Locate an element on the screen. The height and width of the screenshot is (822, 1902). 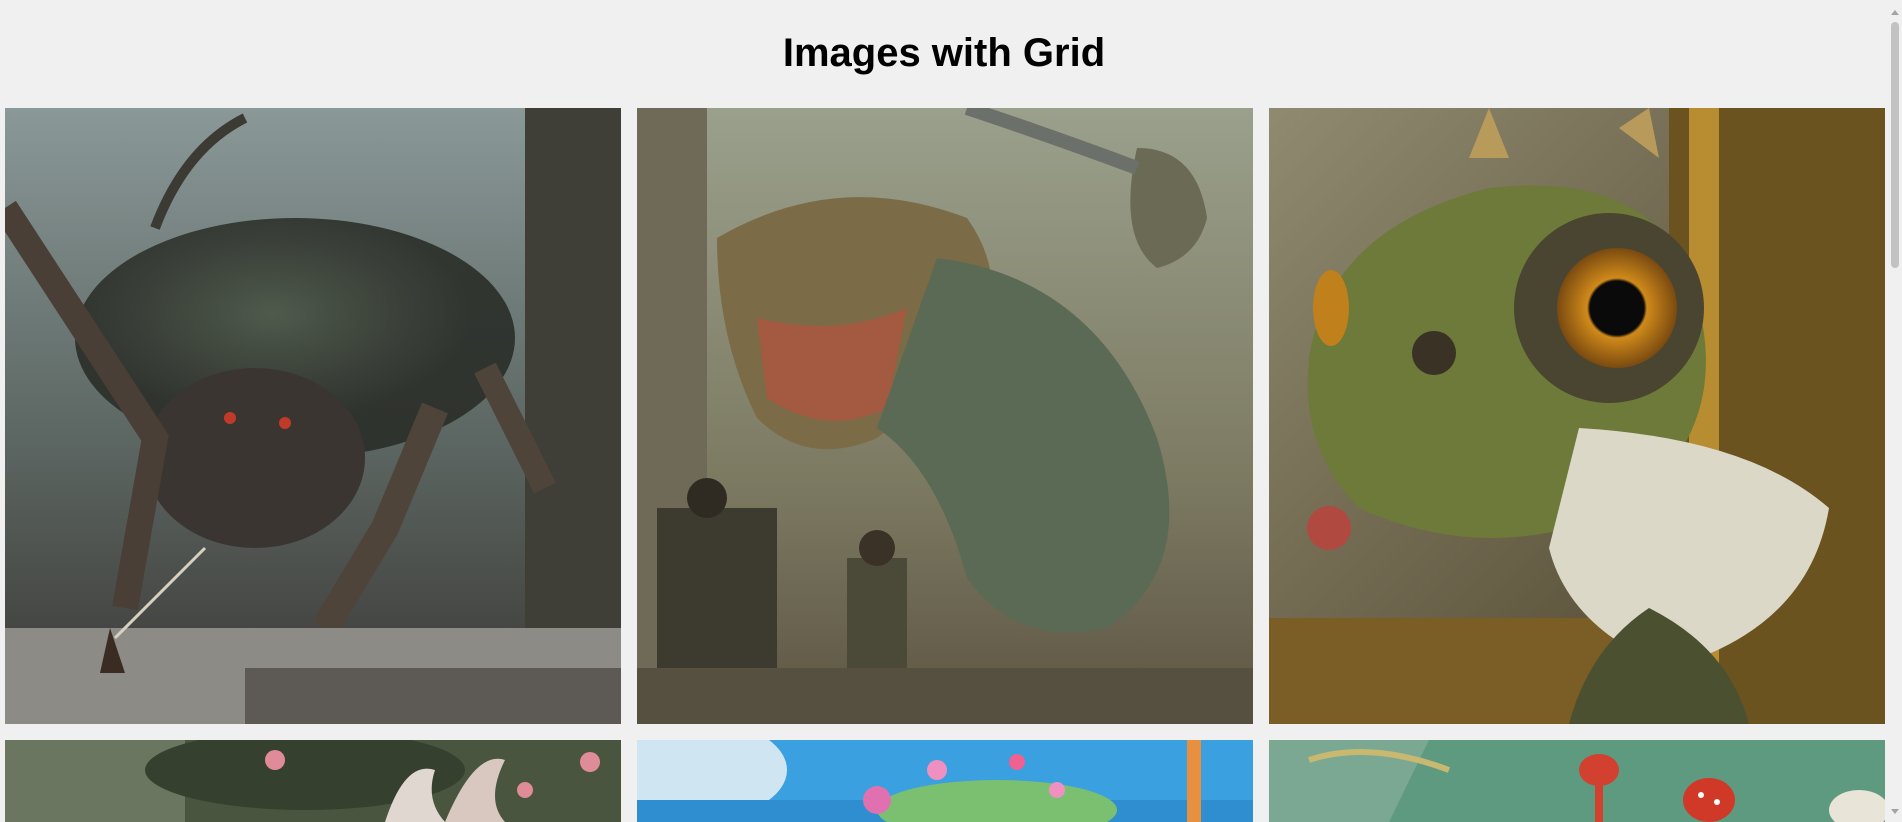
fantasy-forest-image is located at coordinates (313, 781).